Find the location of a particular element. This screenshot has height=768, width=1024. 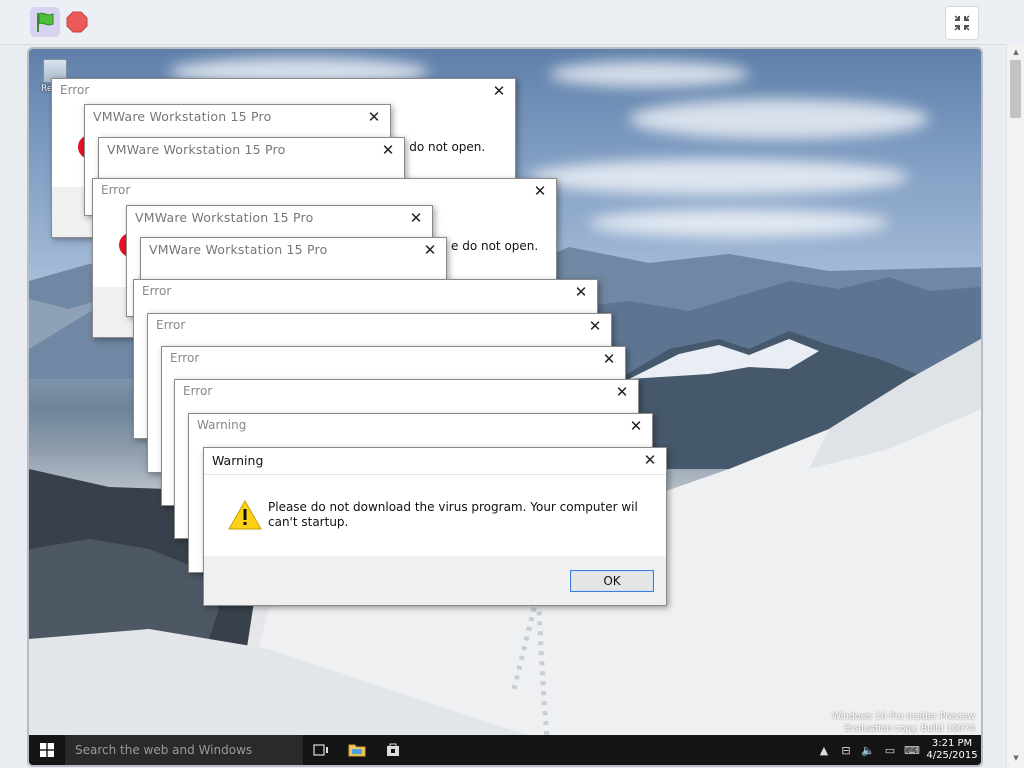

file-explorer-icon is located at coordinates (357, 750).